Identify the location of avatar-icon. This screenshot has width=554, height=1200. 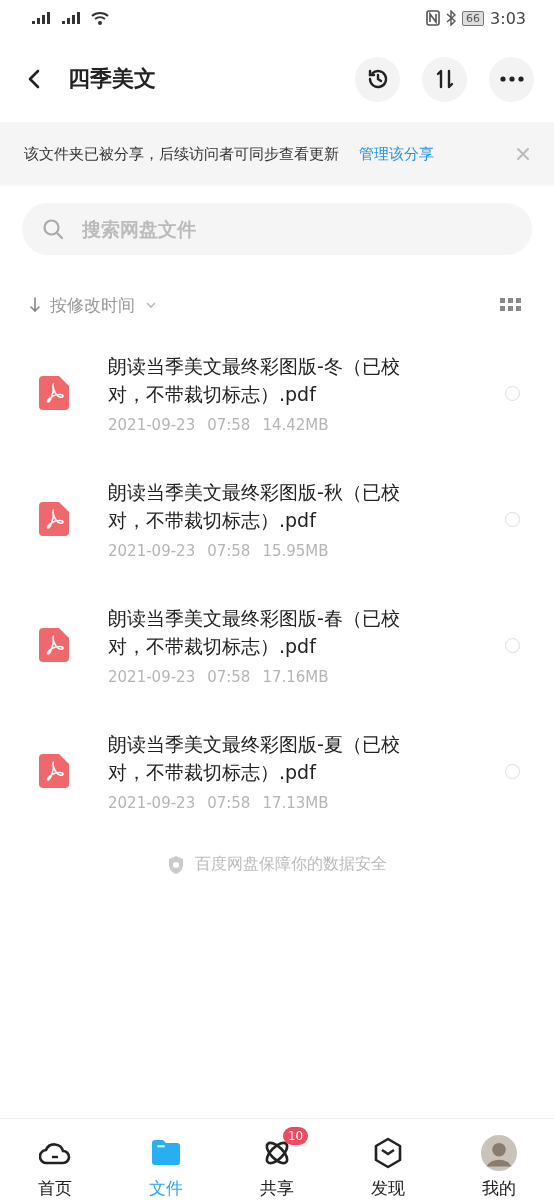
(498, 1153).